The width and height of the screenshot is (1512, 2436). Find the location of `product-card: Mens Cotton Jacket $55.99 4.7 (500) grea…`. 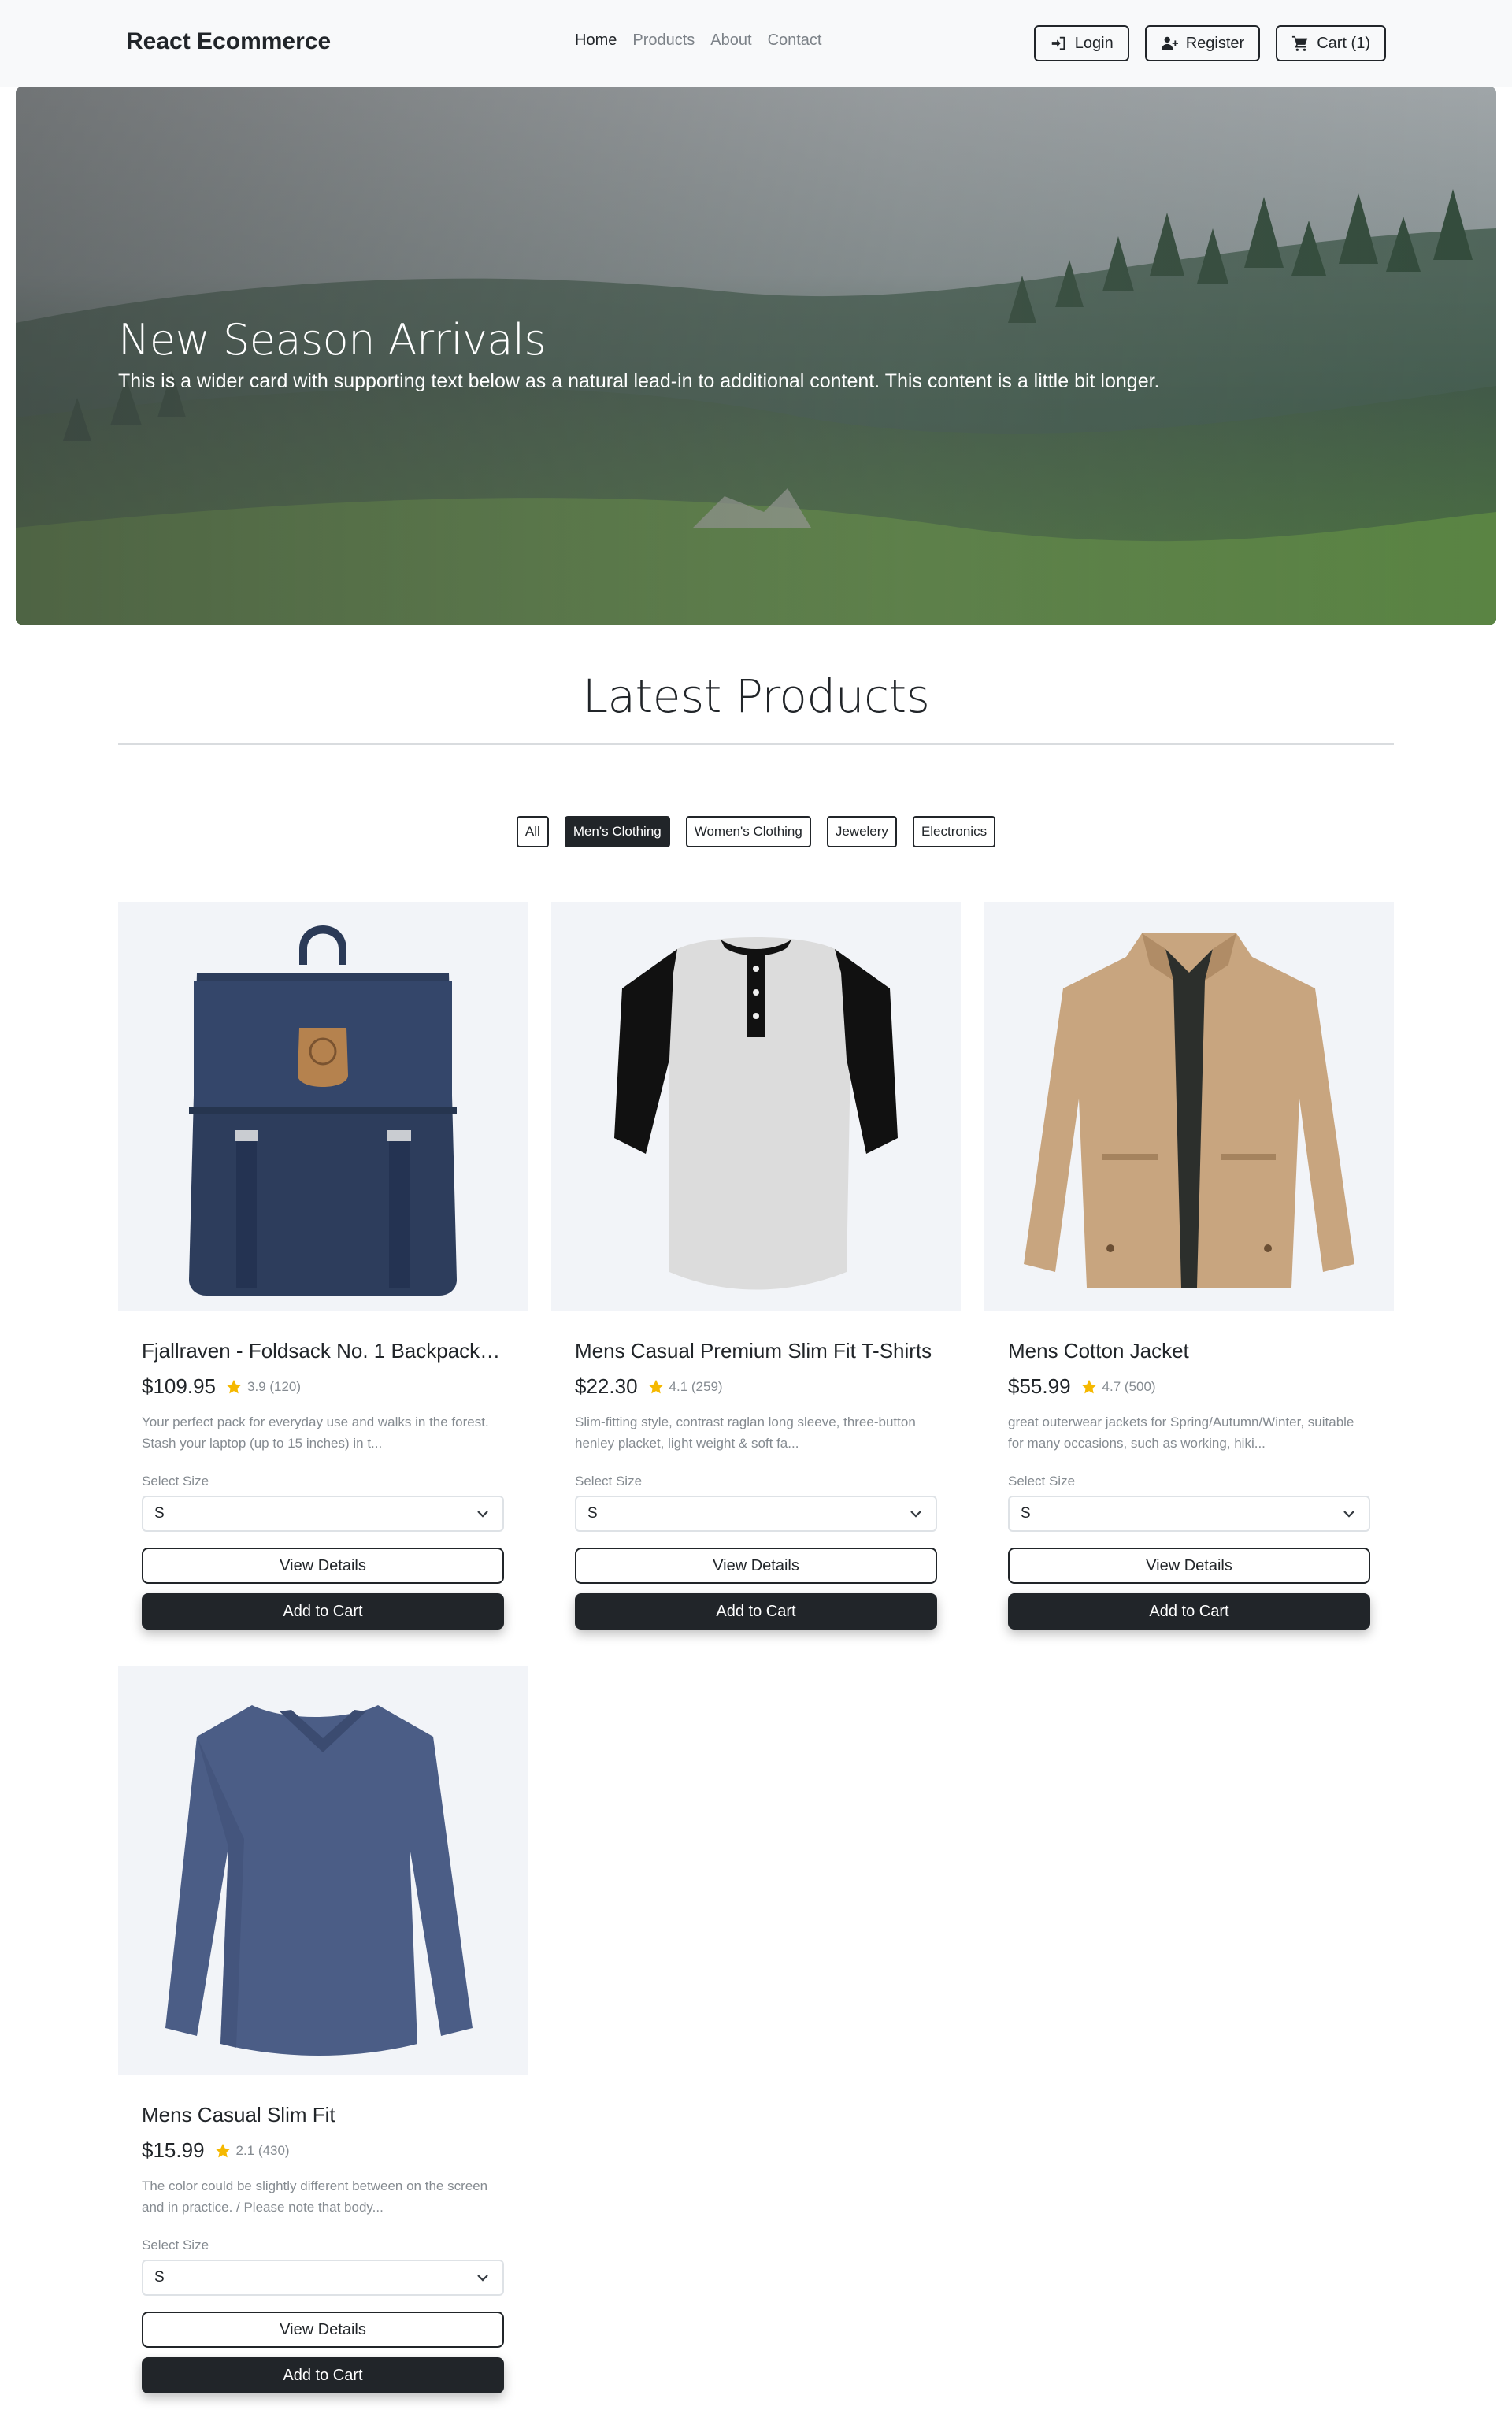

product-card: Mens Cotton Jacket $55.99 4.7 (500) grea… is located at coordinates (1189, 1266).